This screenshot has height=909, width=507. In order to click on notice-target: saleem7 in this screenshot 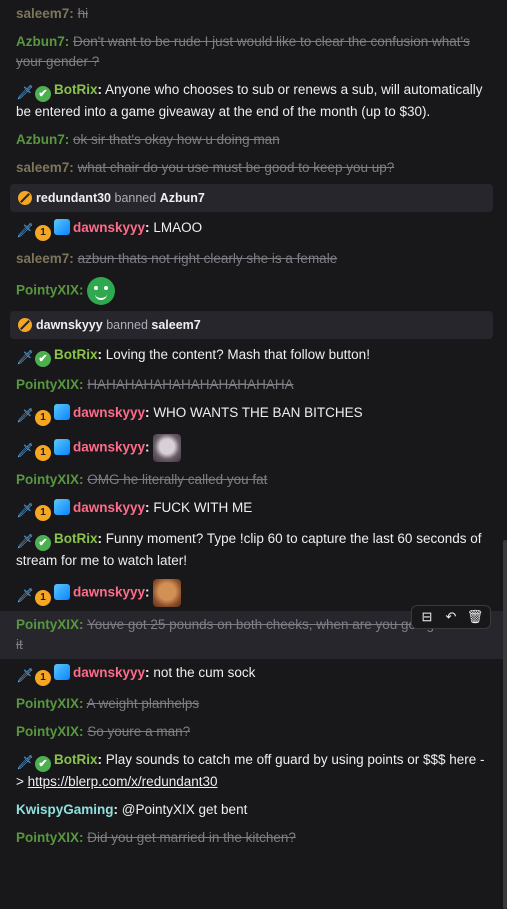, I will do `click(175, 325)`.